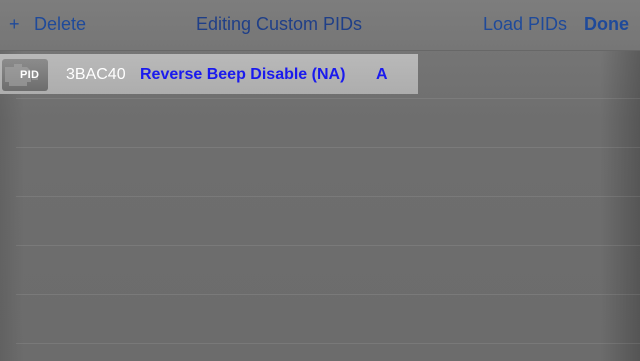 Image resolution: width=640 pixels, height=361 pixels. I want to click on pid-badge-icon: PID, so click(25, 75).